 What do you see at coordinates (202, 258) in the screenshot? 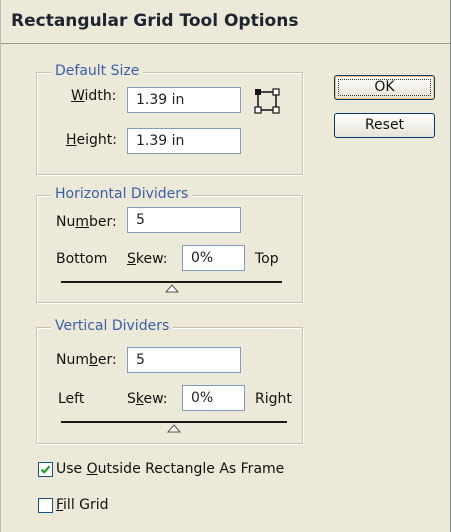
I see `horizontal-skew-value: 0%` at bounding box center [202, 258].